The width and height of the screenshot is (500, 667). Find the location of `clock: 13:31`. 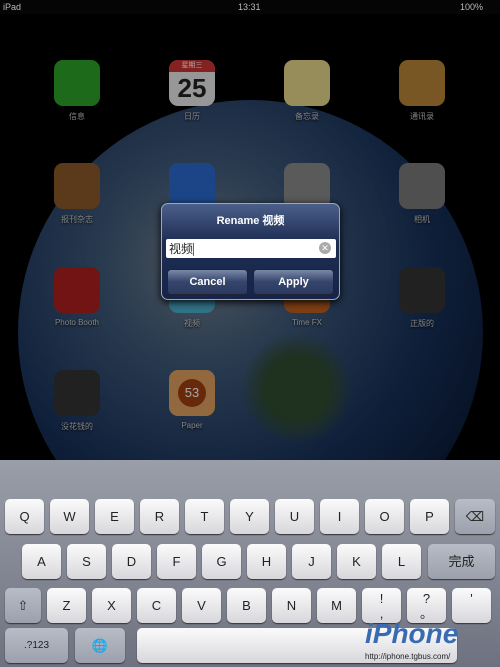

clock: 13:31 is located at coordinates (249, 7).